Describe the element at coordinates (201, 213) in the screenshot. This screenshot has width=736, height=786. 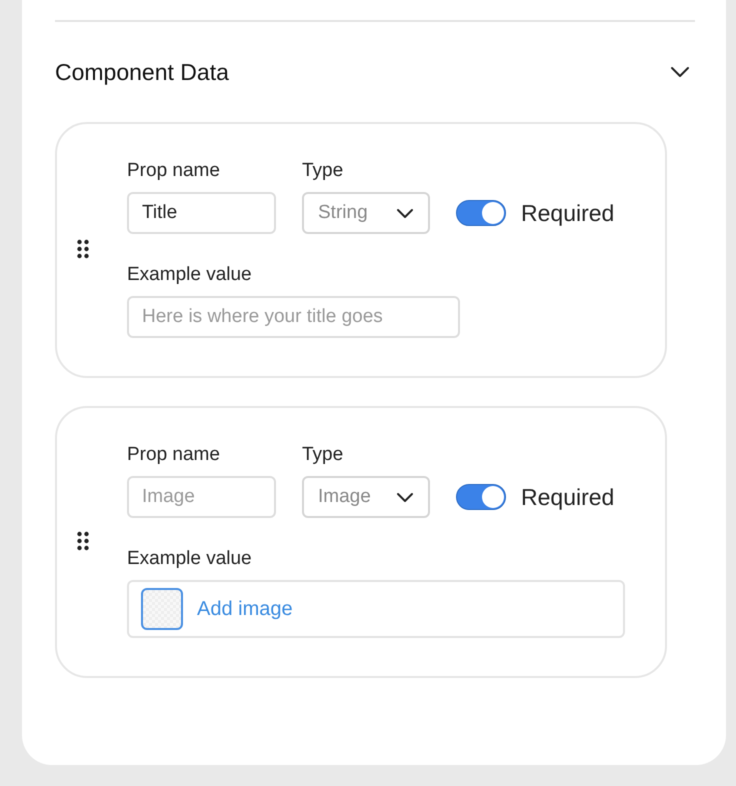
I see `prop-name-field: Title` at that location.